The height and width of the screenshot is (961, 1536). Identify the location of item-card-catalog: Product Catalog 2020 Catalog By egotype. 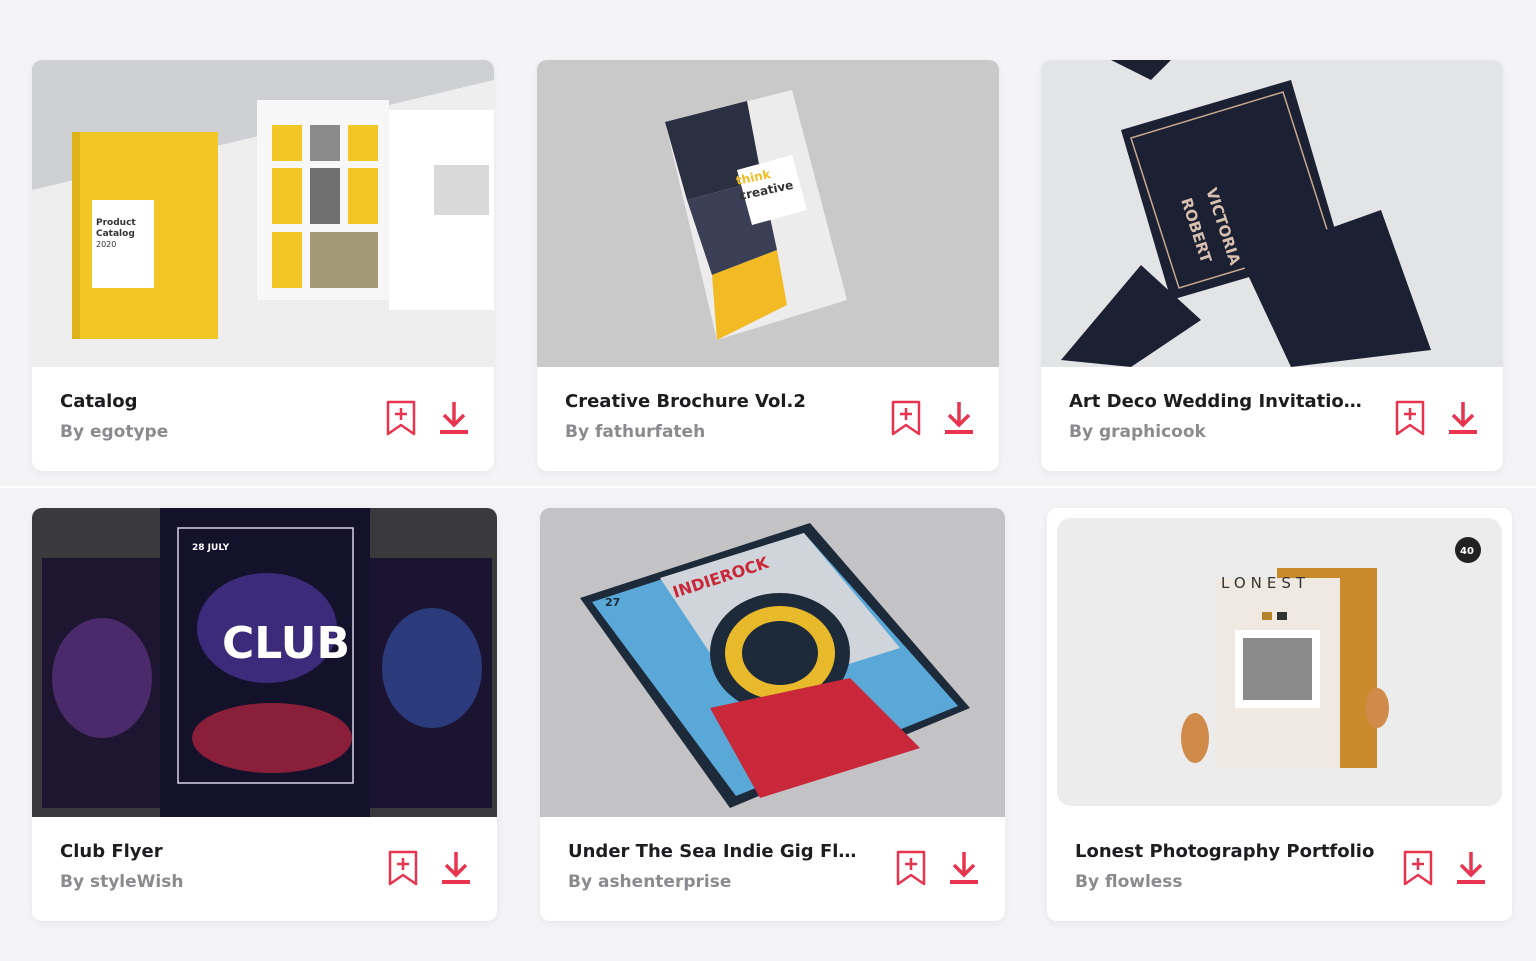
(263, 265).